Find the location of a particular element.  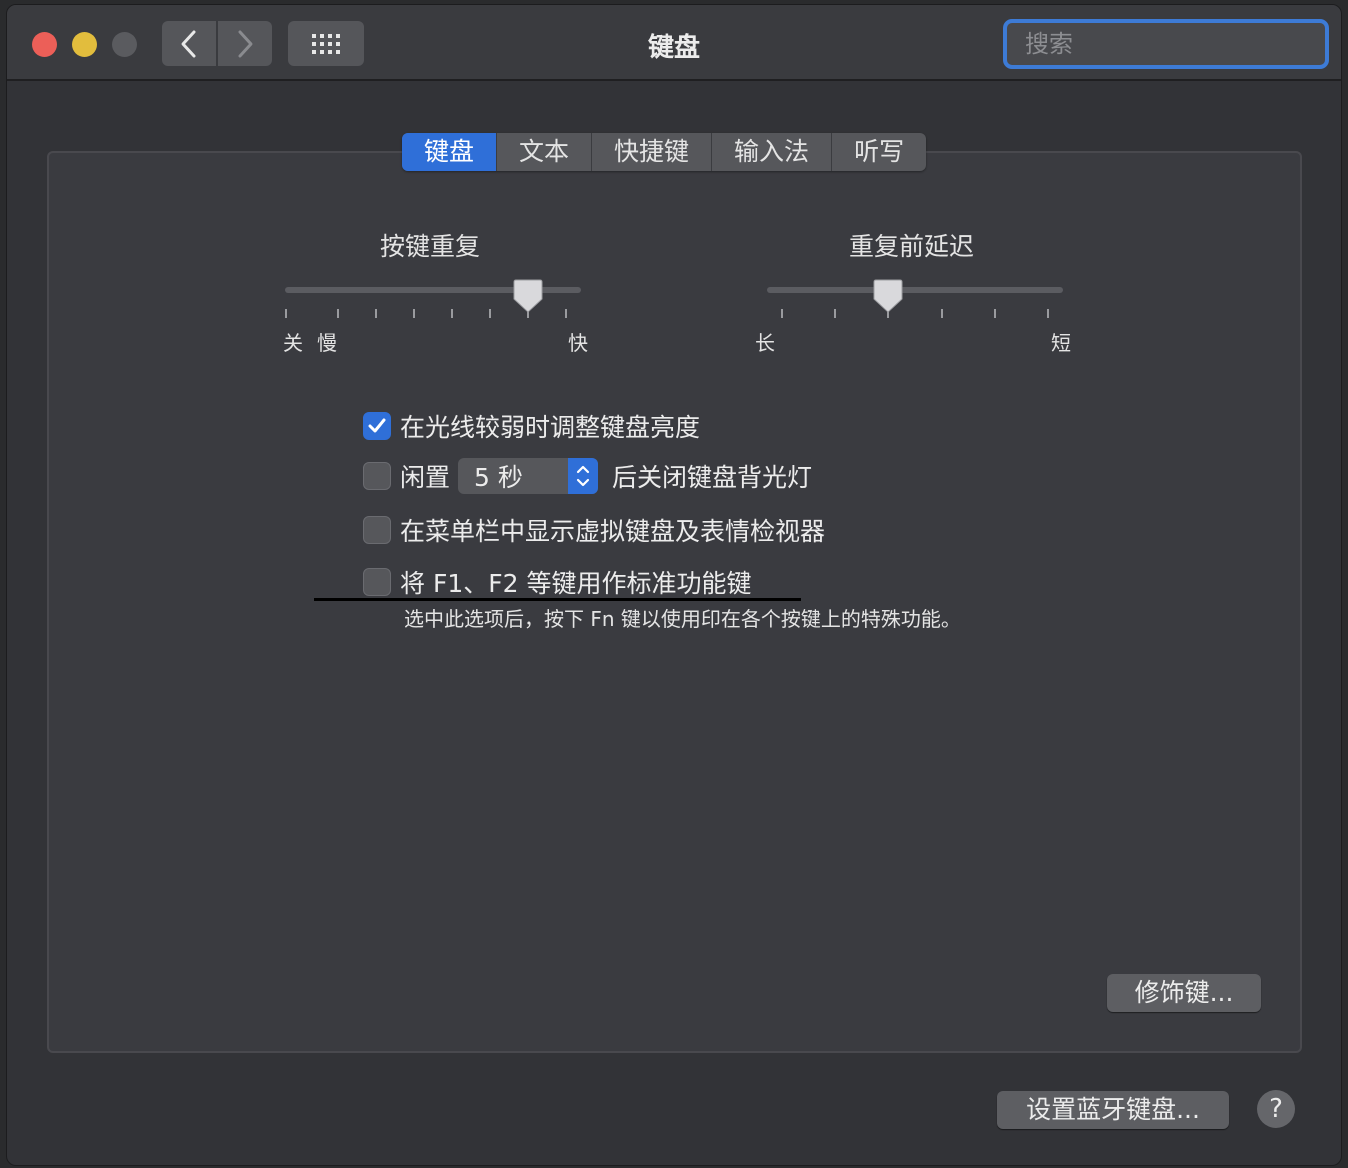

tab-keyboard: 键盘 is located at coordinates (450, 152).